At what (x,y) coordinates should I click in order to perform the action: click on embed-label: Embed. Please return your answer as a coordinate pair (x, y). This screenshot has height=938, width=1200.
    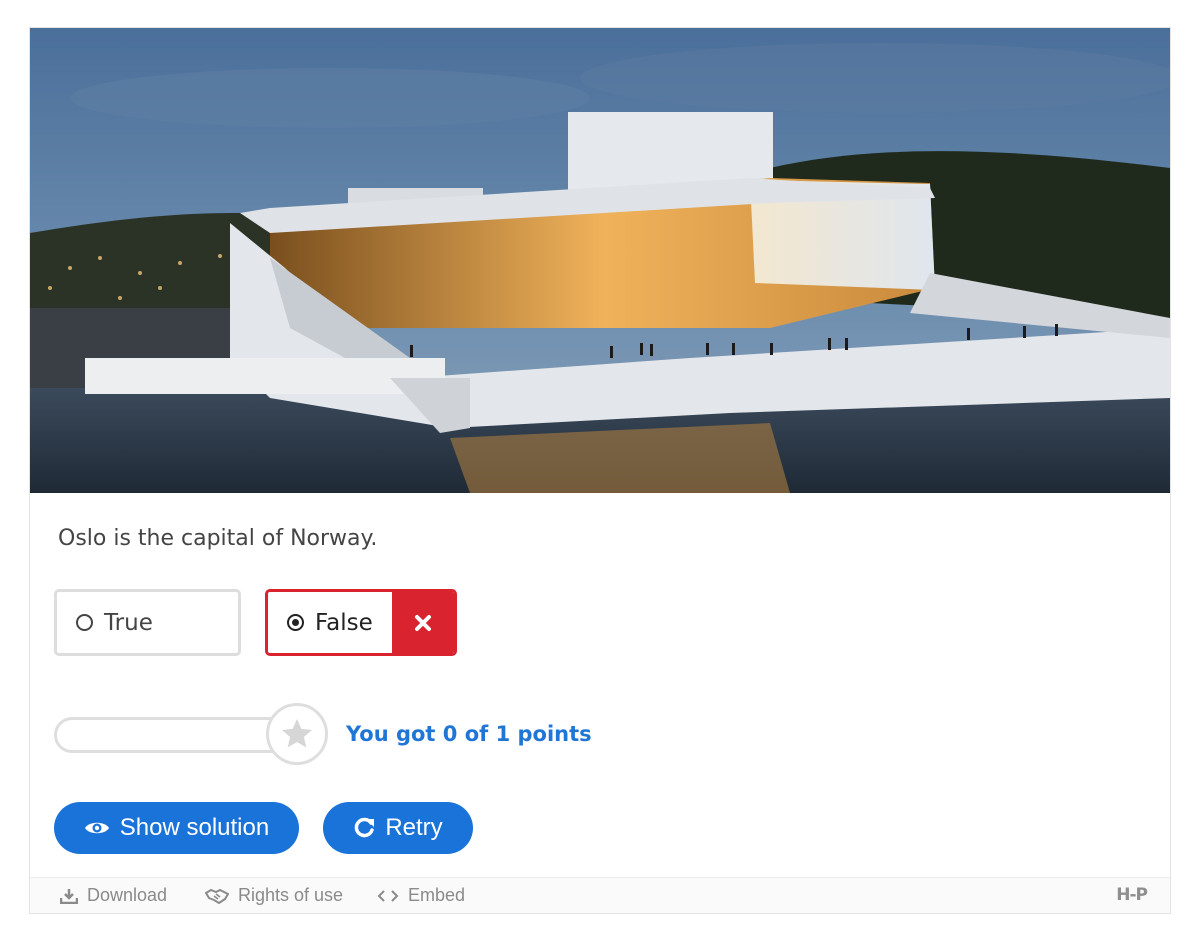
    Looking at the image, I should click on (437, 895).